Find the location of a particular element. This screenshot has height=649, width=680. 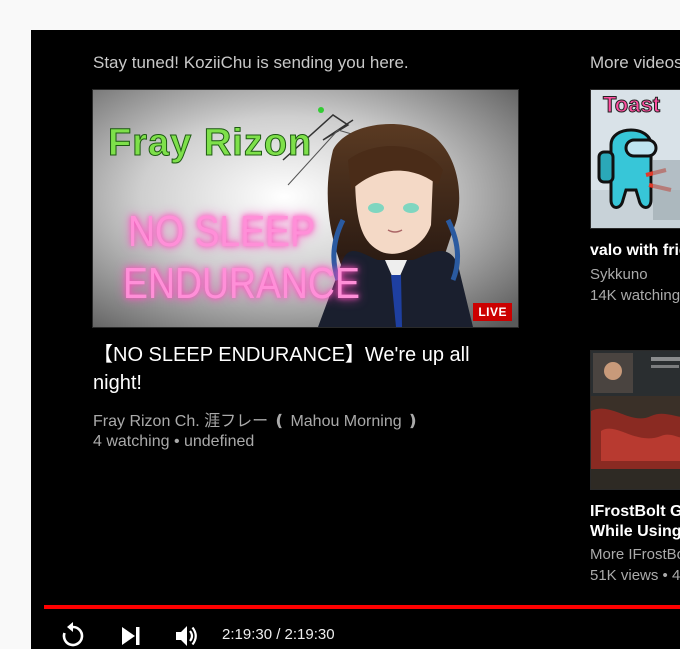

thumb-text-main-1: NO SLEEP is located at coordinates (222, 231).